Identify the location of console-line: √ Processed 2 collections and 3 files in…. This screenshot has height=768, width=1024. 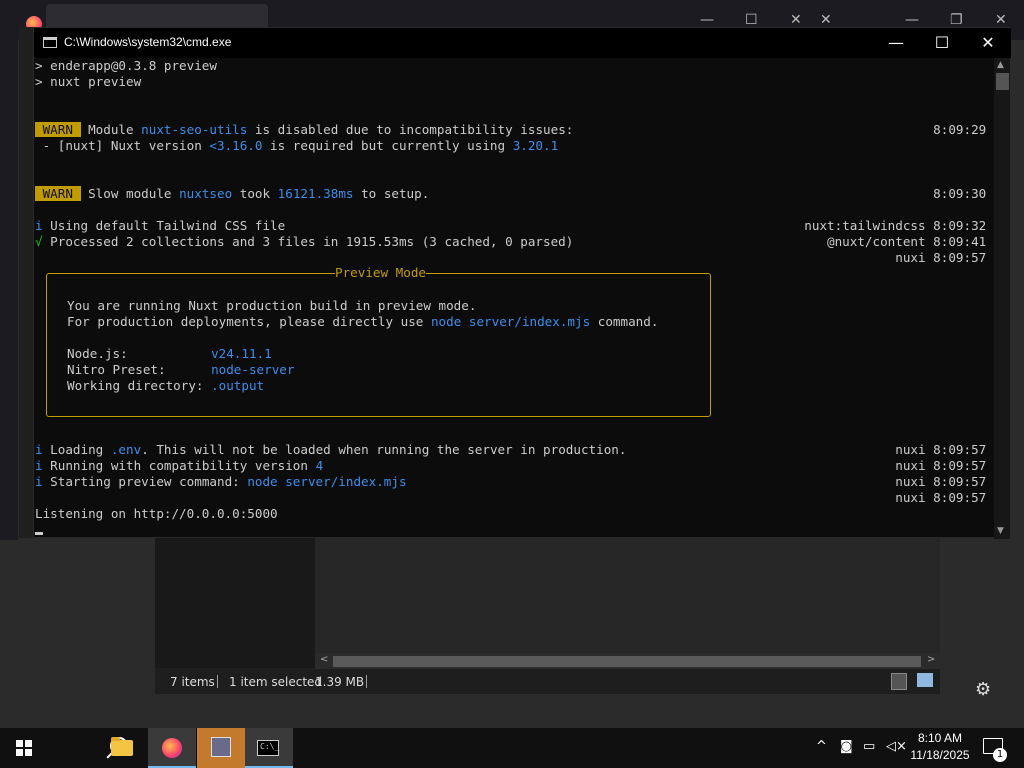
(304, 242).